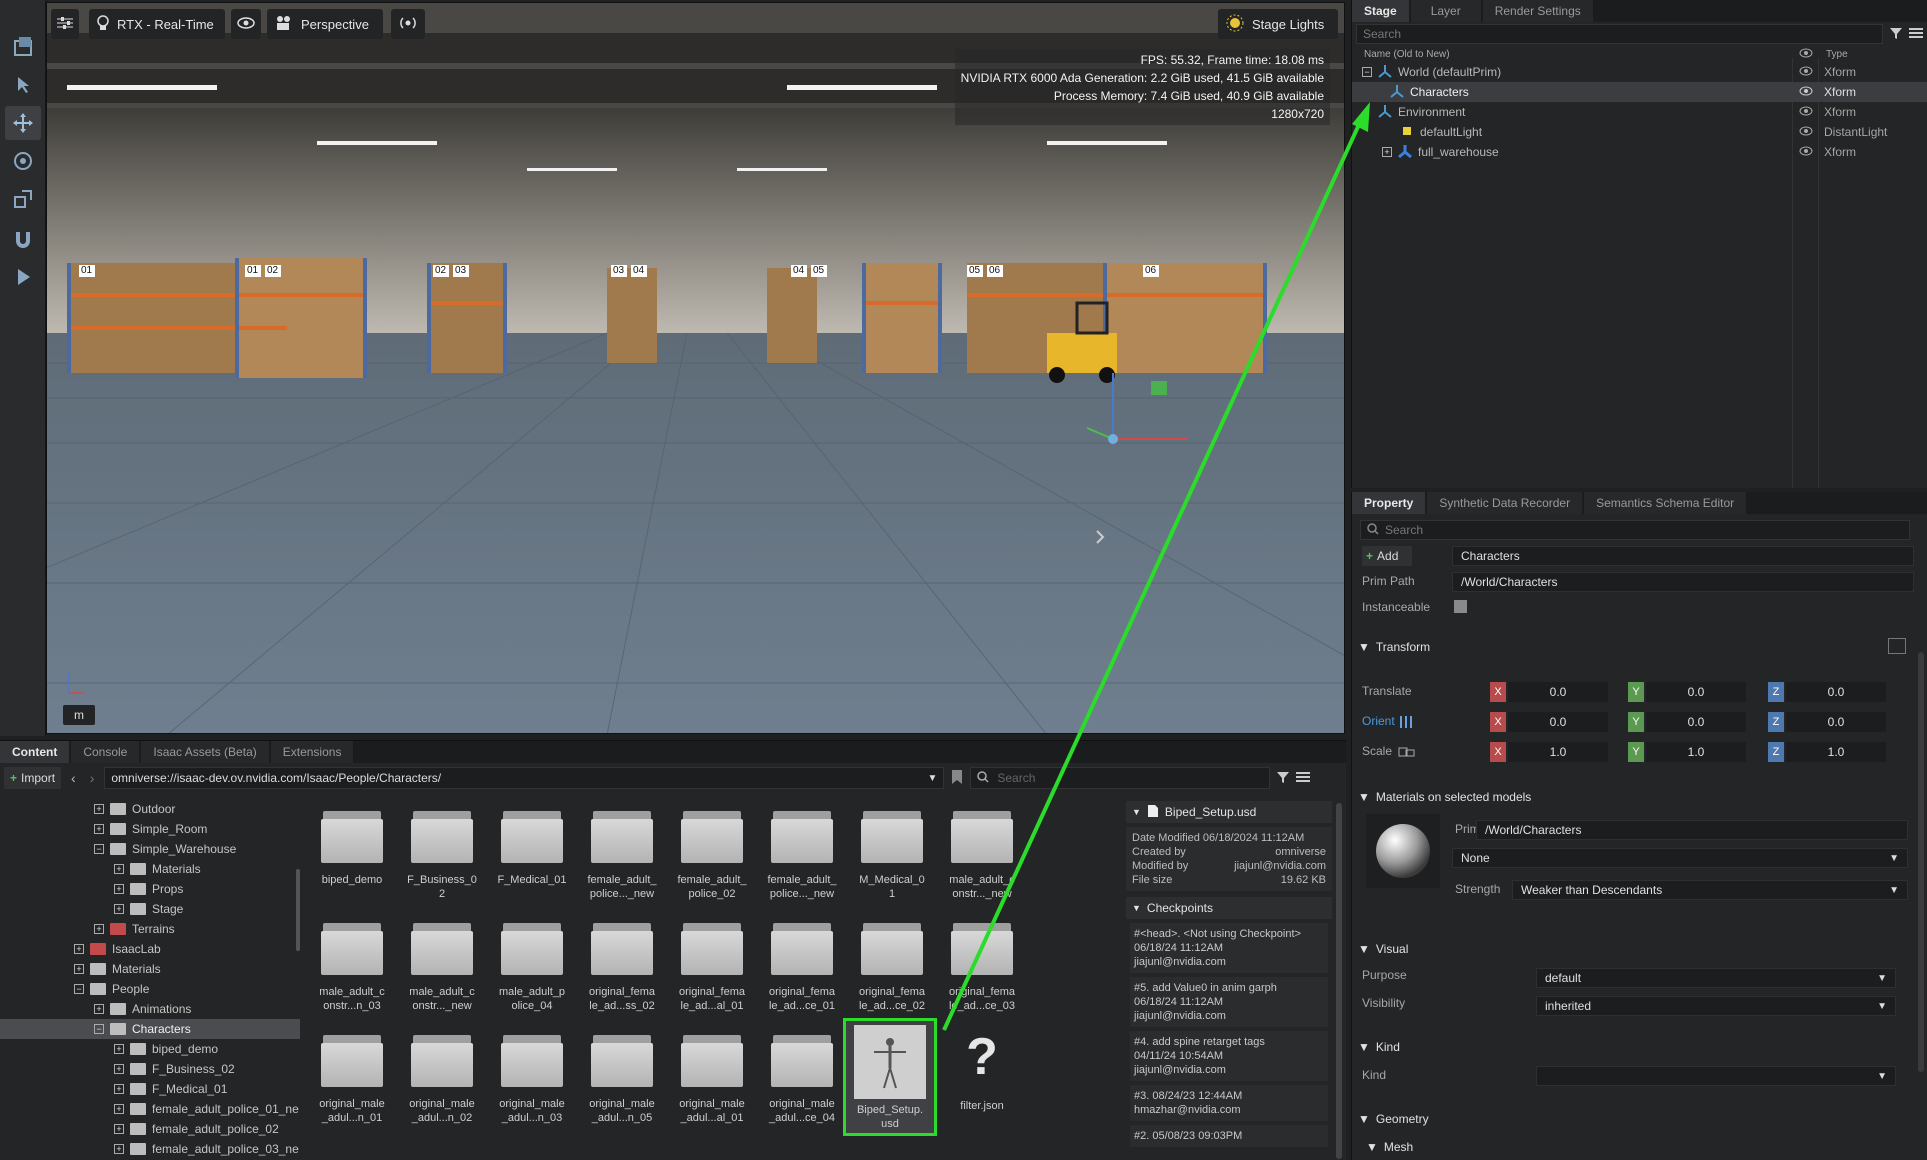  I want to click on checkpoint-entry: #3. 08/24/23 12:44AM hmazhar@nvidia.com, so click(1229, 1103).